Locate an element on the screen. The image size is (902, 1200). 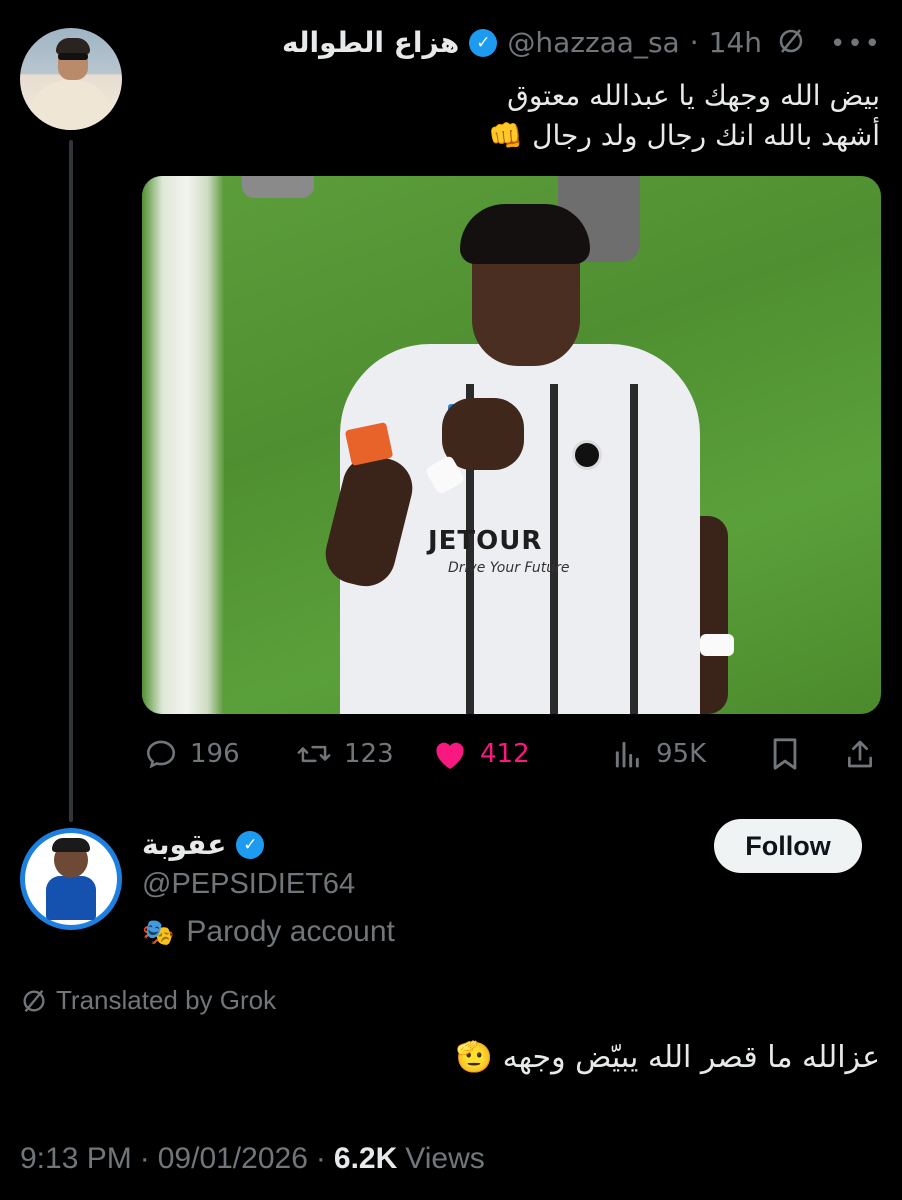
repost-icon is located at coordinates (314, 754).